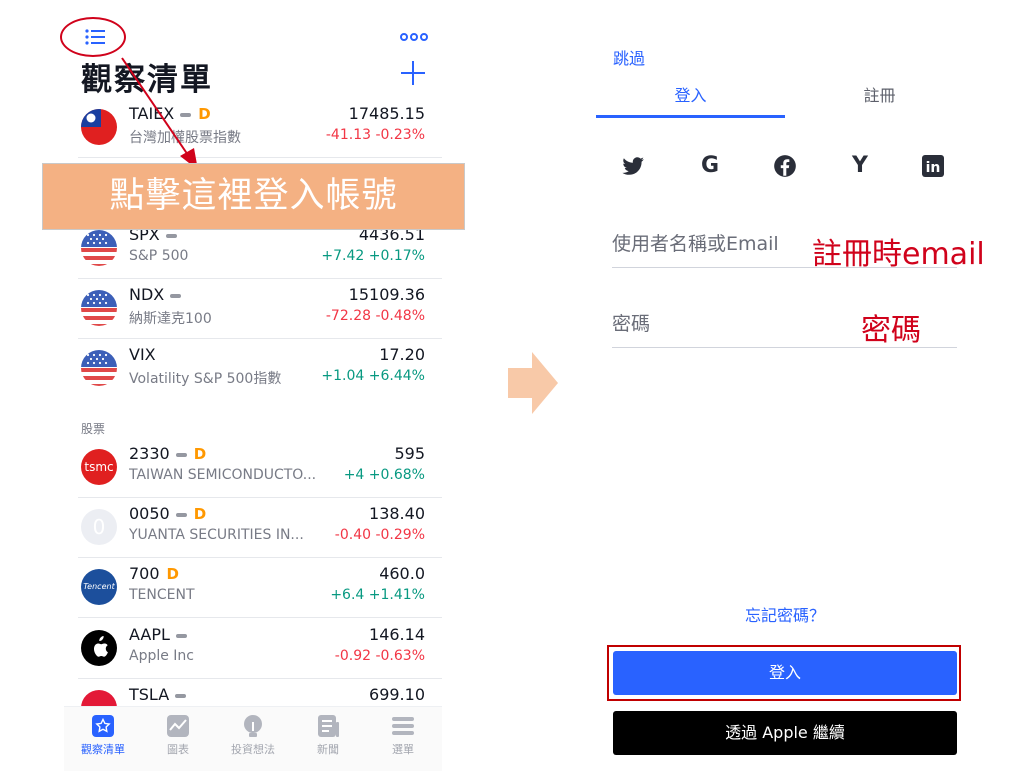 Image resolution: width=1022 pixels, height=771 pixels. What do you see at coordinates (149, 453) in the screenshot?
I see `ticker-text: 2330` at bounding box center [149, 453].